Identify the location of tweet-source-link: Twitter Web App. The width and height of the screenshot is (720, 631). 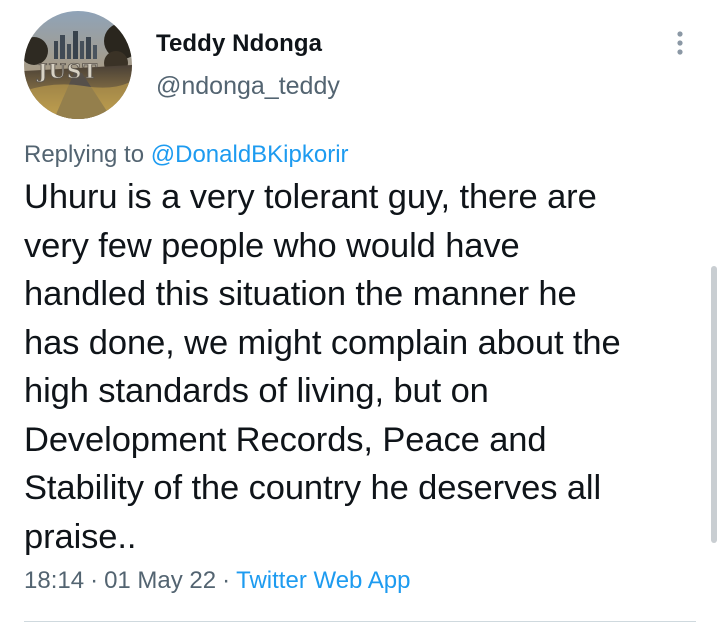
(323, 580).